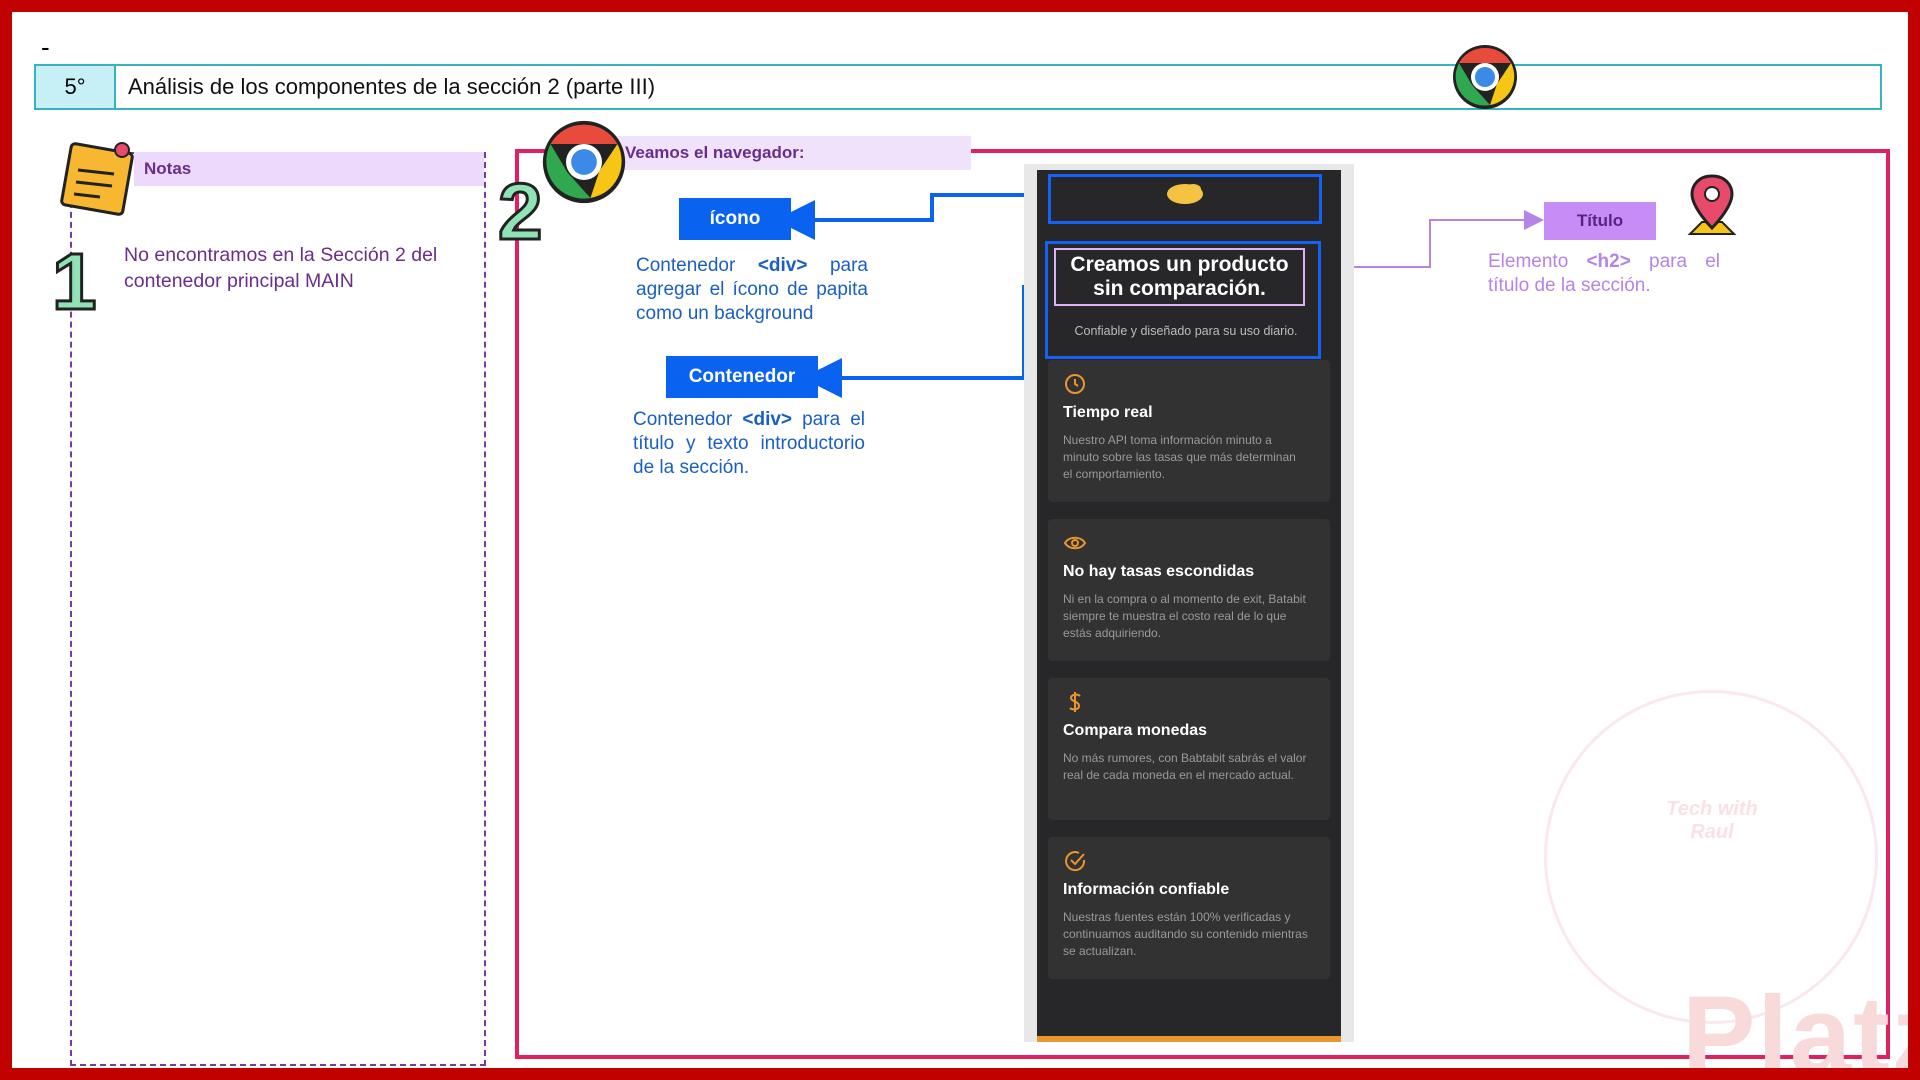  Describe the element at coordinates (1146, 889) in the screenshot. I see `feature-card-title: Información confiable` at that location.